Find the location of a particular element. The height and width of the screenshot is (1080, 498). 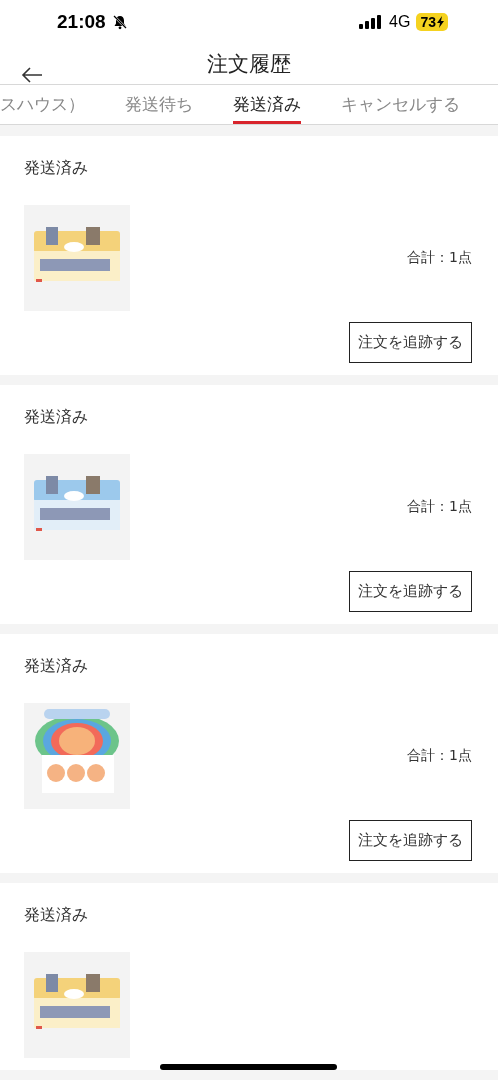

battery-indicator: 73 is located at coordinates (432, 22).